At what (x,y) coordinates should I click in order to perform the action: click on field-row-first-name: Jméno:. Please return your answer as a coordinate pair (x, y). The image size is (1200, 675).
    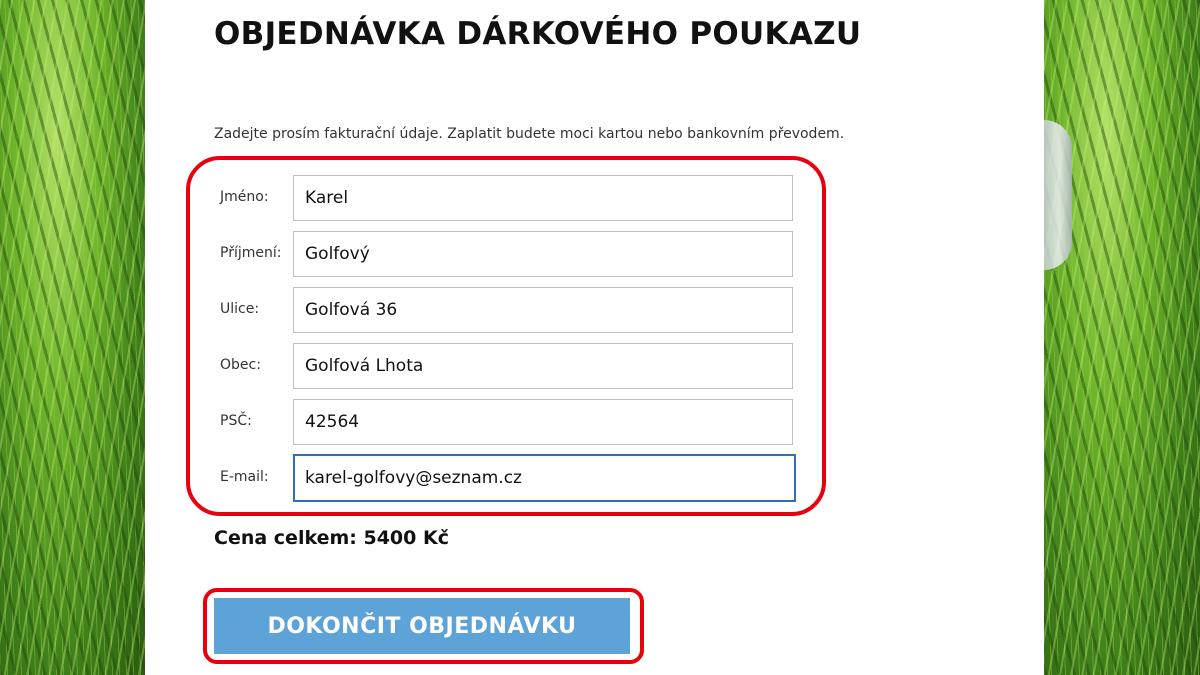
    Looking at the image, I should click on (510, 198).